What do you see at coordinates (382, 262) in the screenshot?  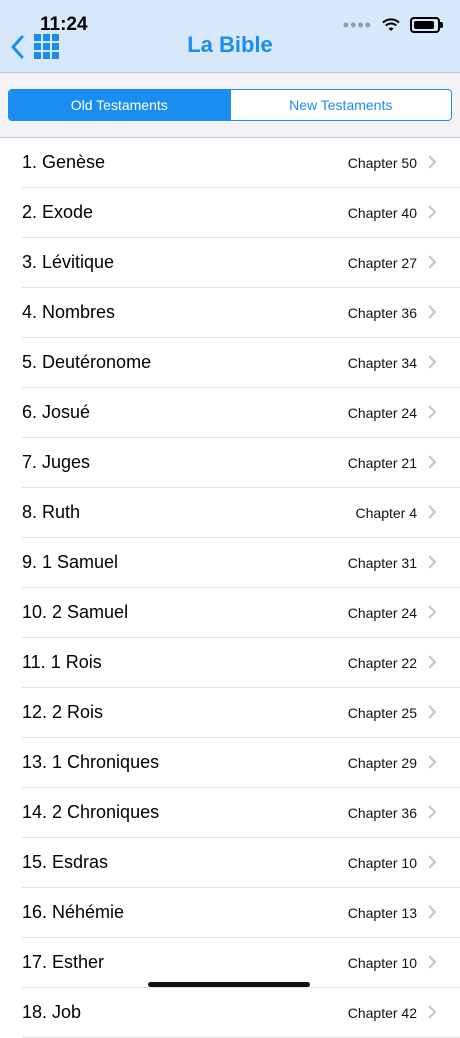 I see `chapter-count: Chapter 27` at bounding box center [382, 262].